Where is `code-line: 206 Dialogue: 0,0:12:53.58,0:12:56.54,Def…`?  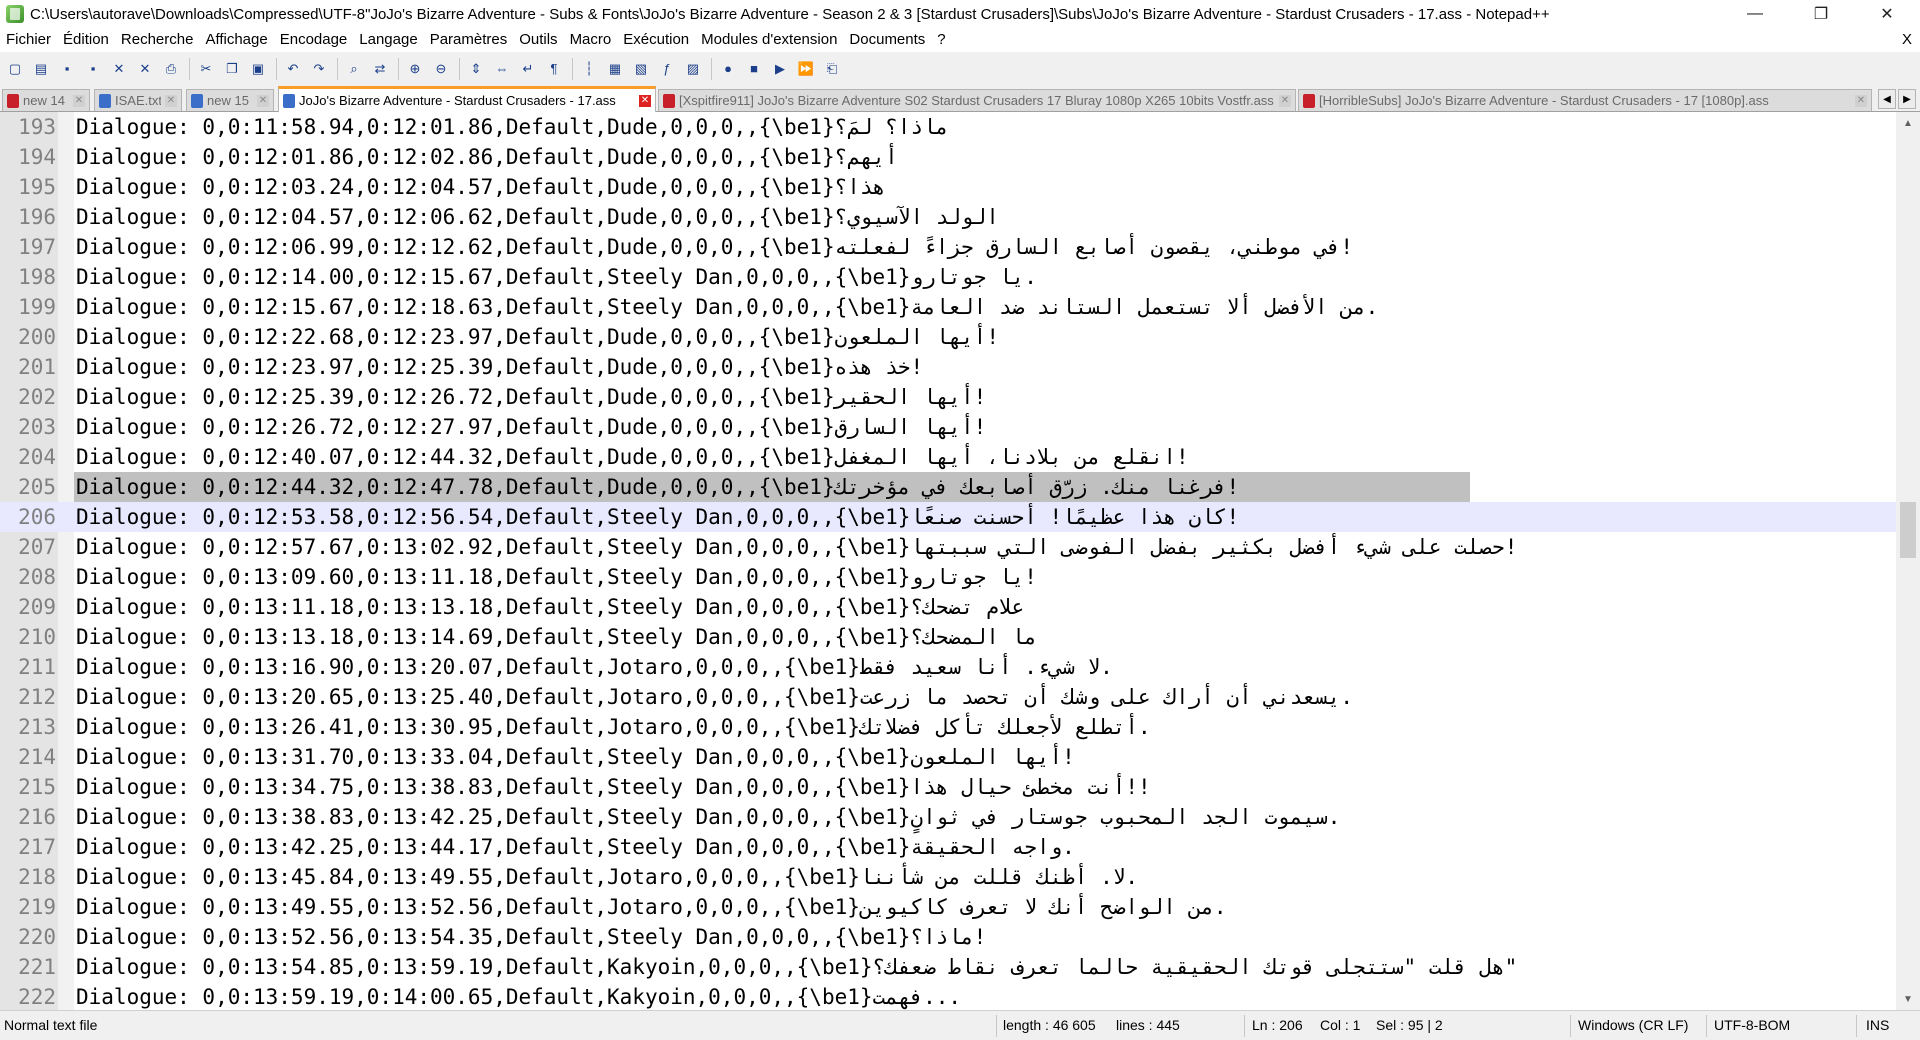 code-line: 206 Dialogue: 0,0:12:53.58,0:12:56.54,Def… is located at coordinates (948, 517).